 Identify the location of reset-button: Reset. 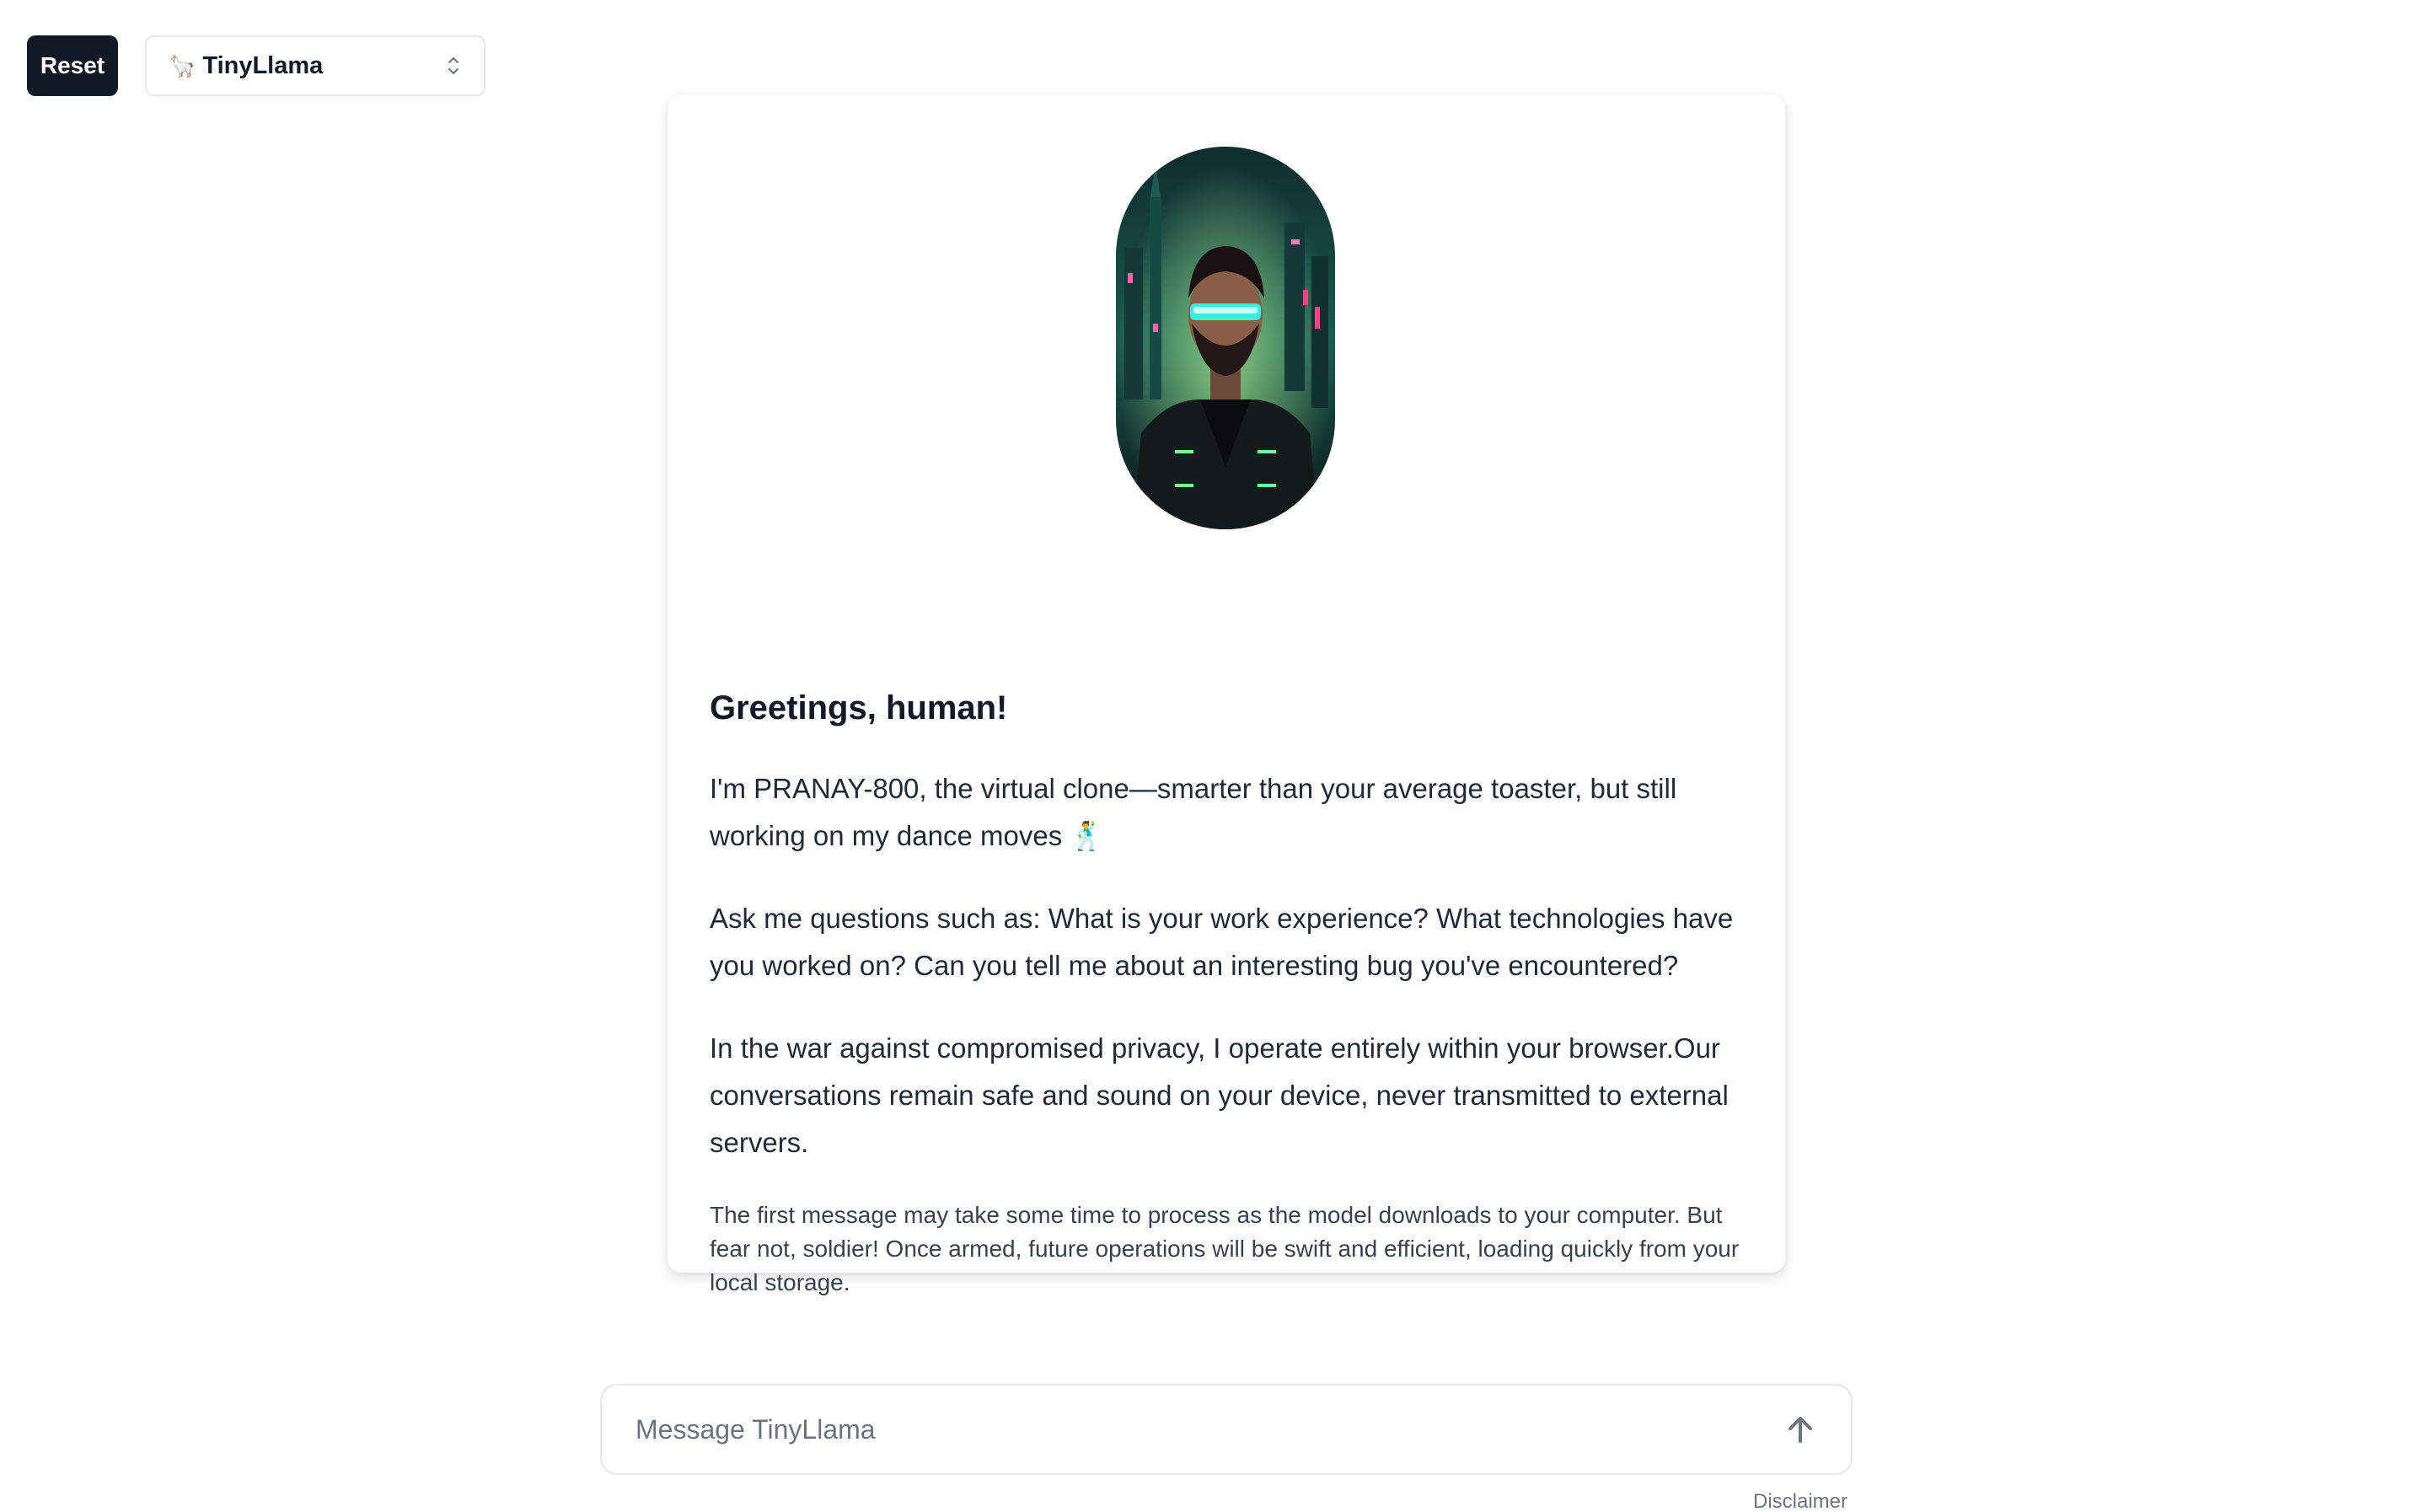
(73, 65).